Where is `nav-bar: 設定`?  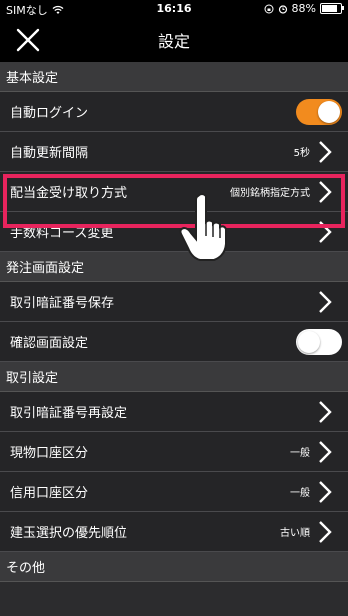 nav-bar: 設定 is located at coordinates (174, 40).